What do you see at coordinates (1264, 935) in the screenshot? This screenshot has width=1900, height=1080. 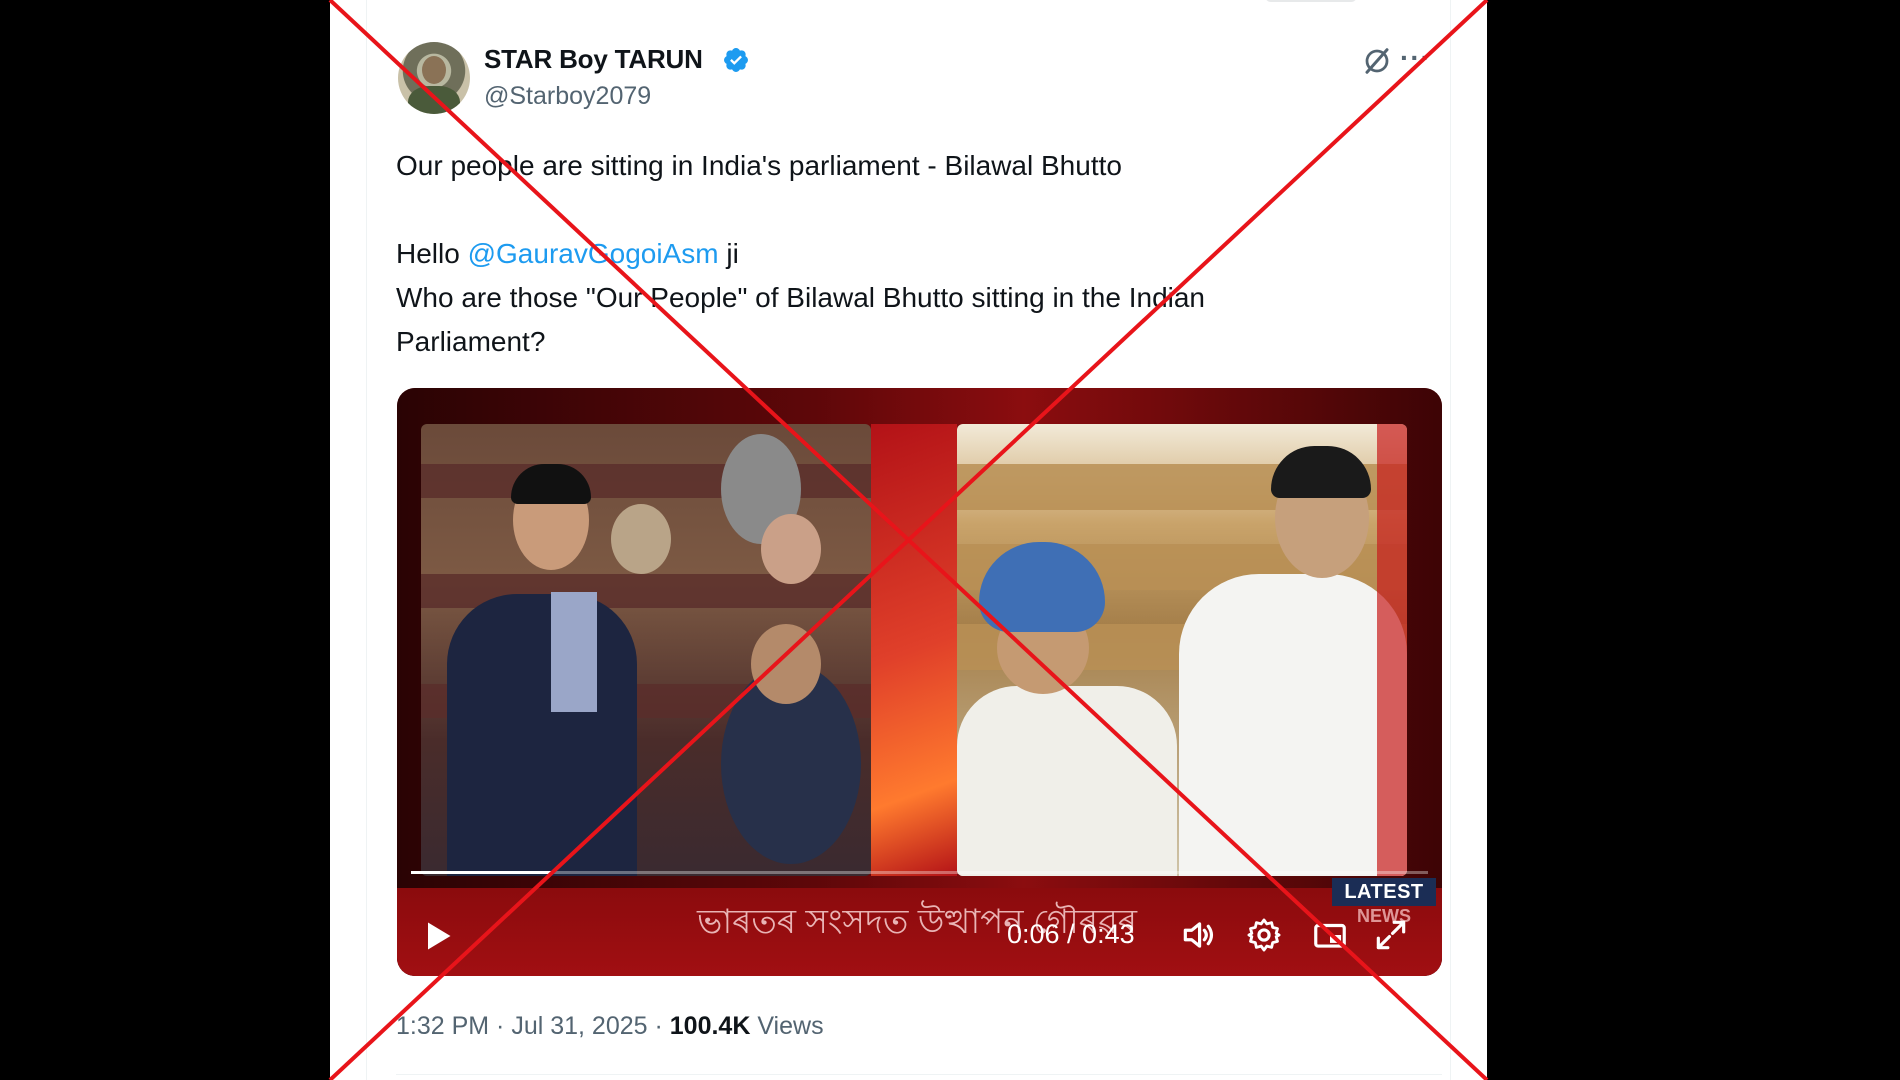 I see `settings-icon` at bounding box center [1264, 935].